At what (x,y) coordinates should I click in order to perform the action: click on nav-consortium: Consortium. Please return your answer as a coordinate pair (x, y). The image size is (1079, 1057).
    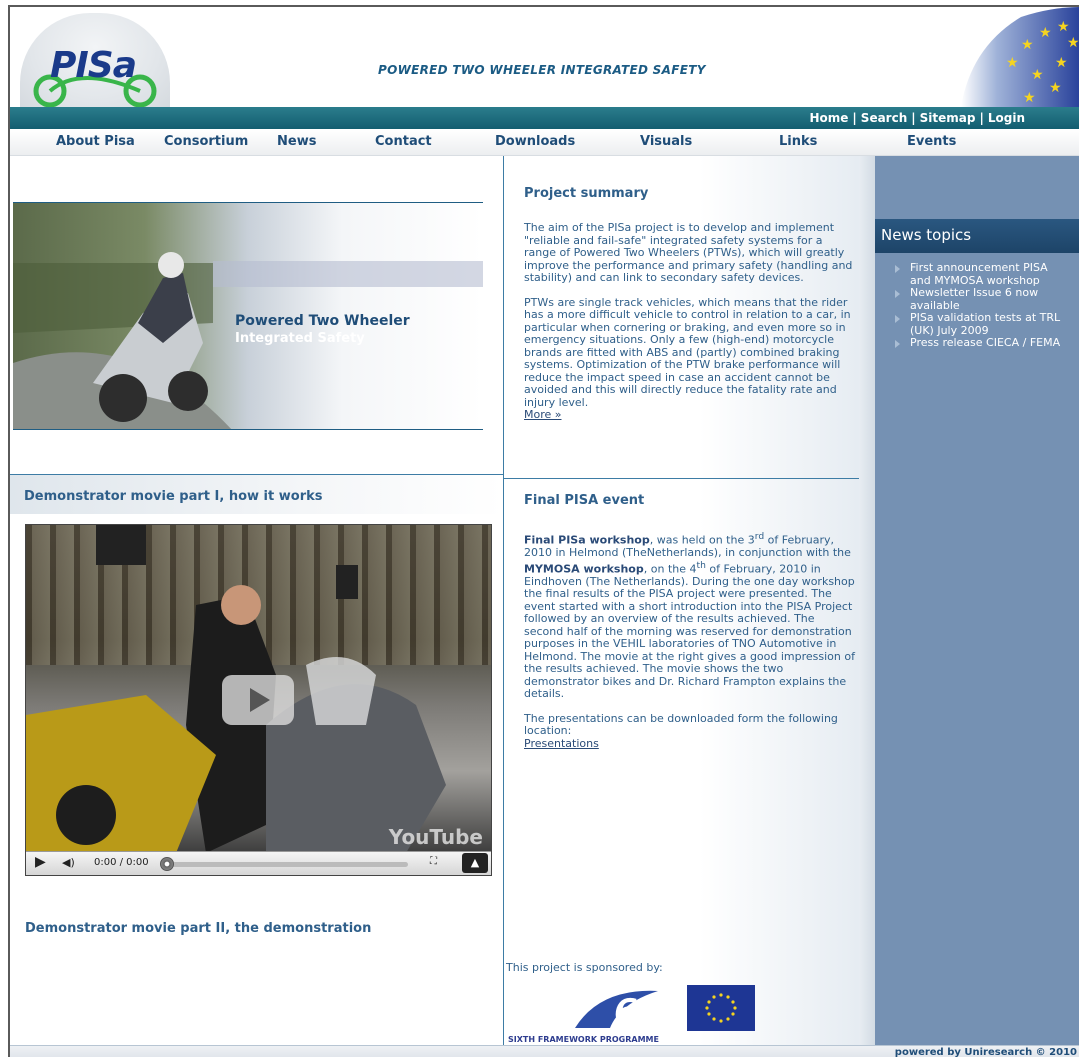
    Looking at the image, I should click on (206, 141).